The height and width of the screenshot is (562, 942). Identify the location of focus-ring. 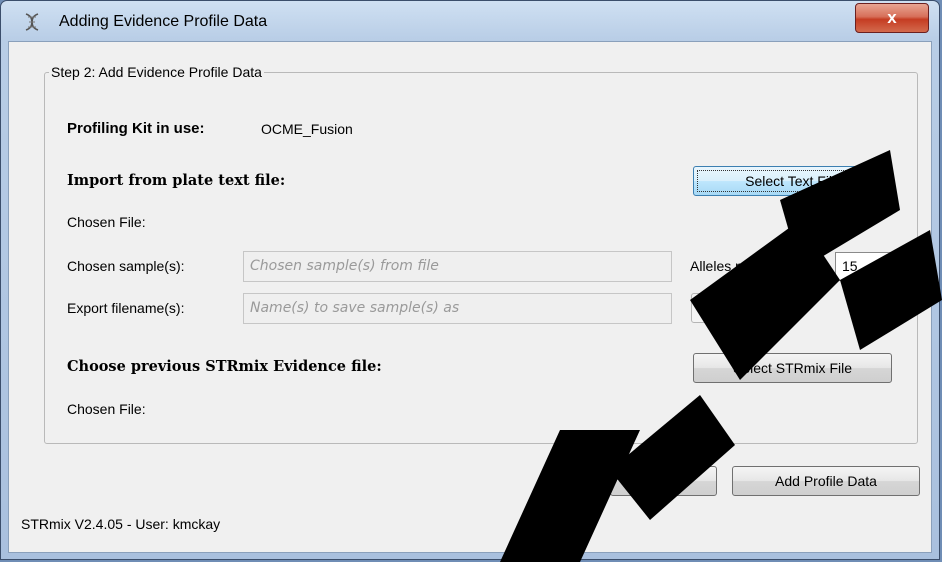
(792, 181).